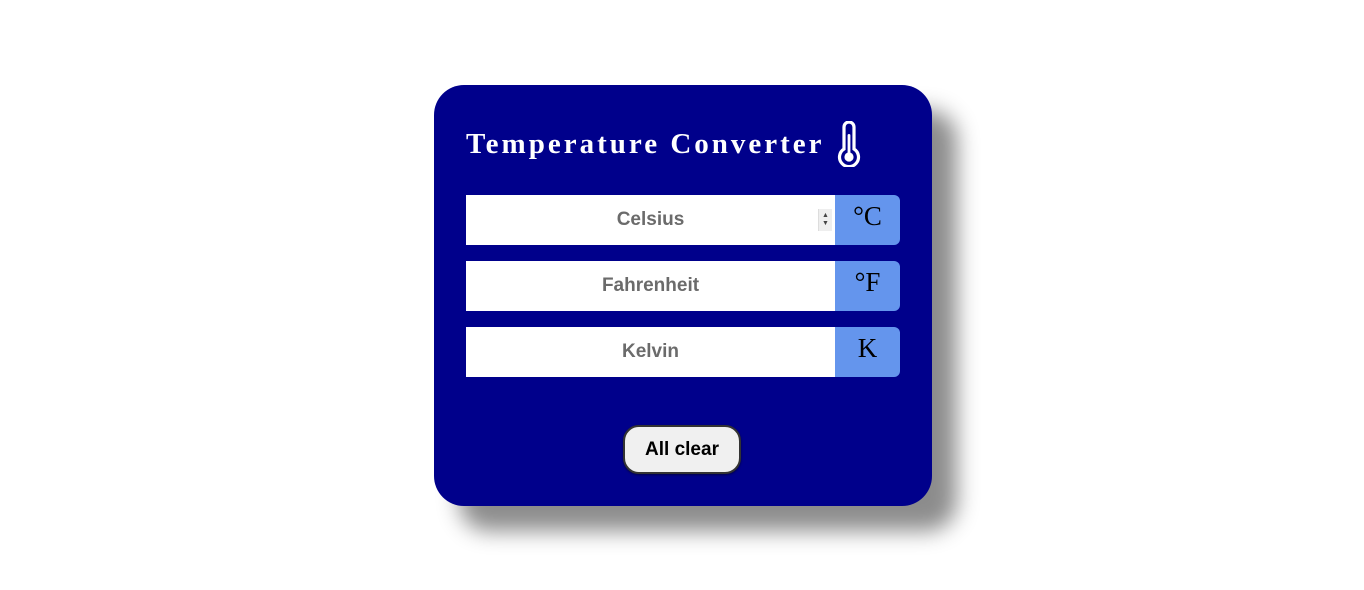 Image resolution: width=1364 pixels, height=590 pixels. I want to click on spin-down-icon: ▼, so click(825, 224).